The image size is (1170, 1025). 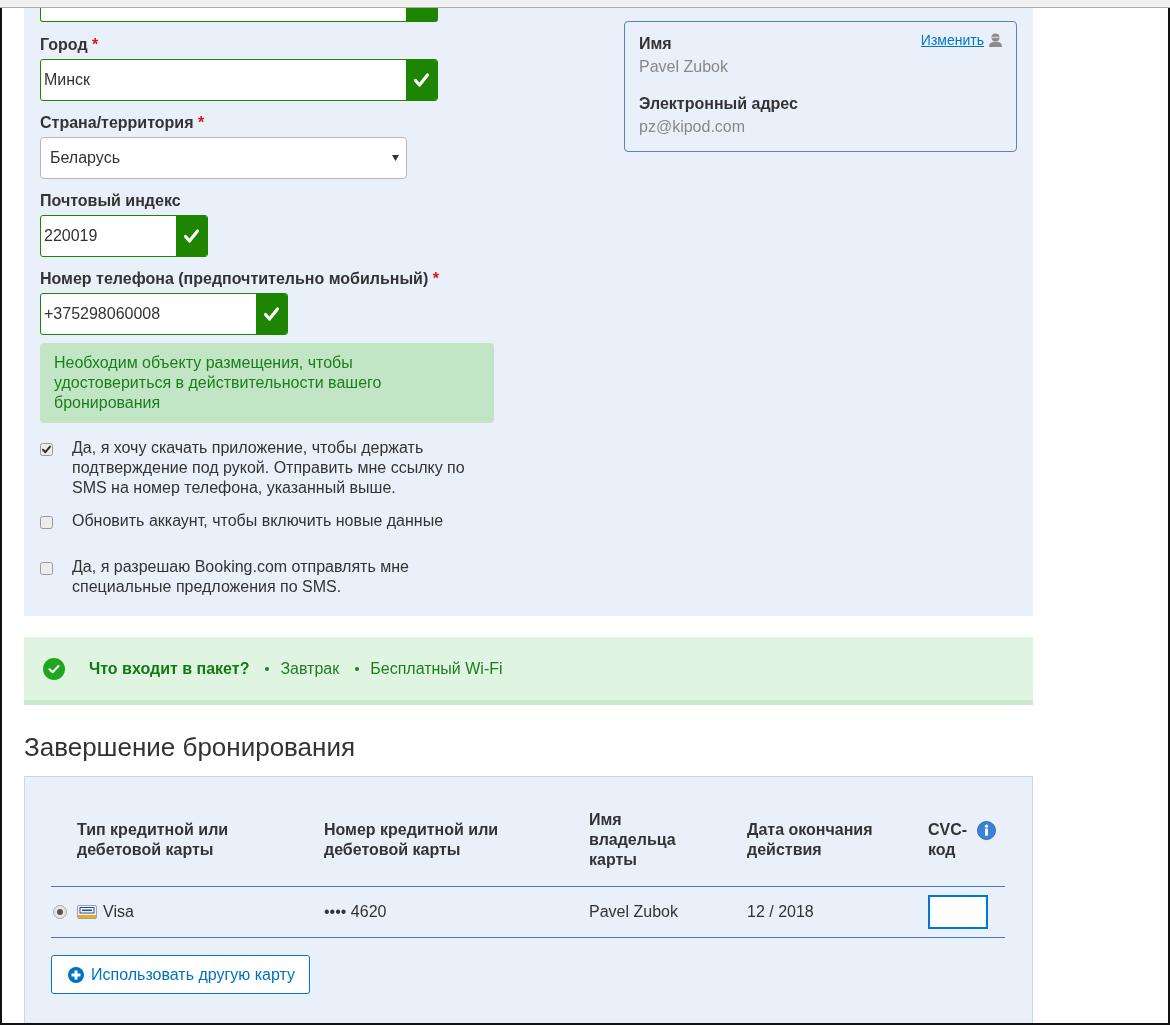 I want to click on table-cell: Visa, so click(x=118, y=912).